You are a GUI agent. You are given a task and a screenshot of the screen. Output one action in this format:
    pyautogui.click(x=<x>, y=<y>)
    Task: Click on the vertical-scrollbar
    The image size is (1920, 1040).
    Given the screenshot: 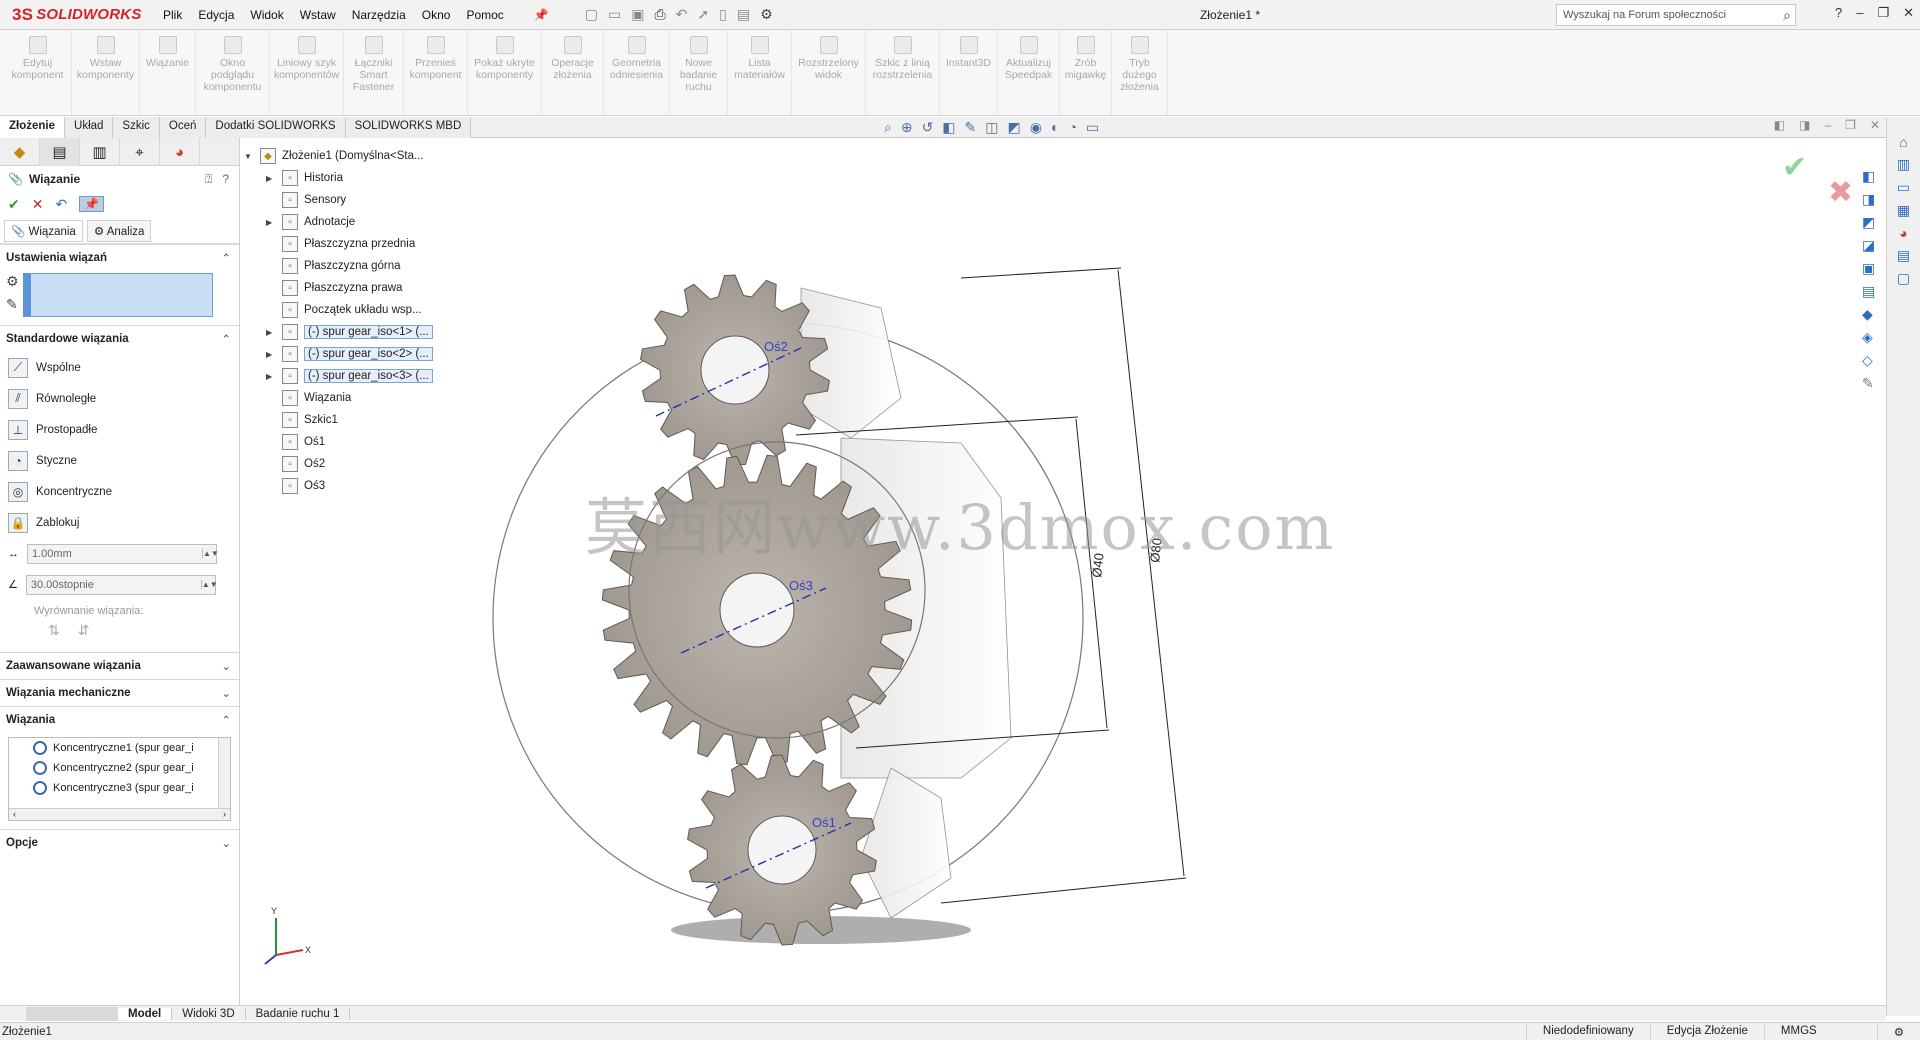 What is the action you would take?
    pyautogui.click(x=224, y=774)
    